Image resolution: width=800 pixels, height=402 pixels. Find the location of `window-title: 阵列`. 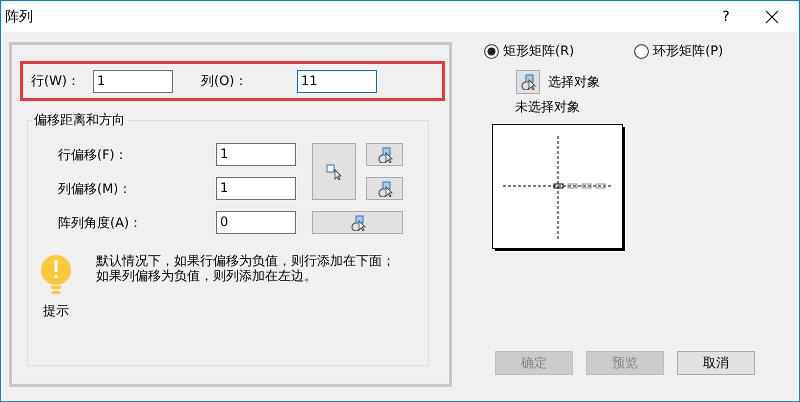

window-title: 阵列 is located at coordinates (19, 17).